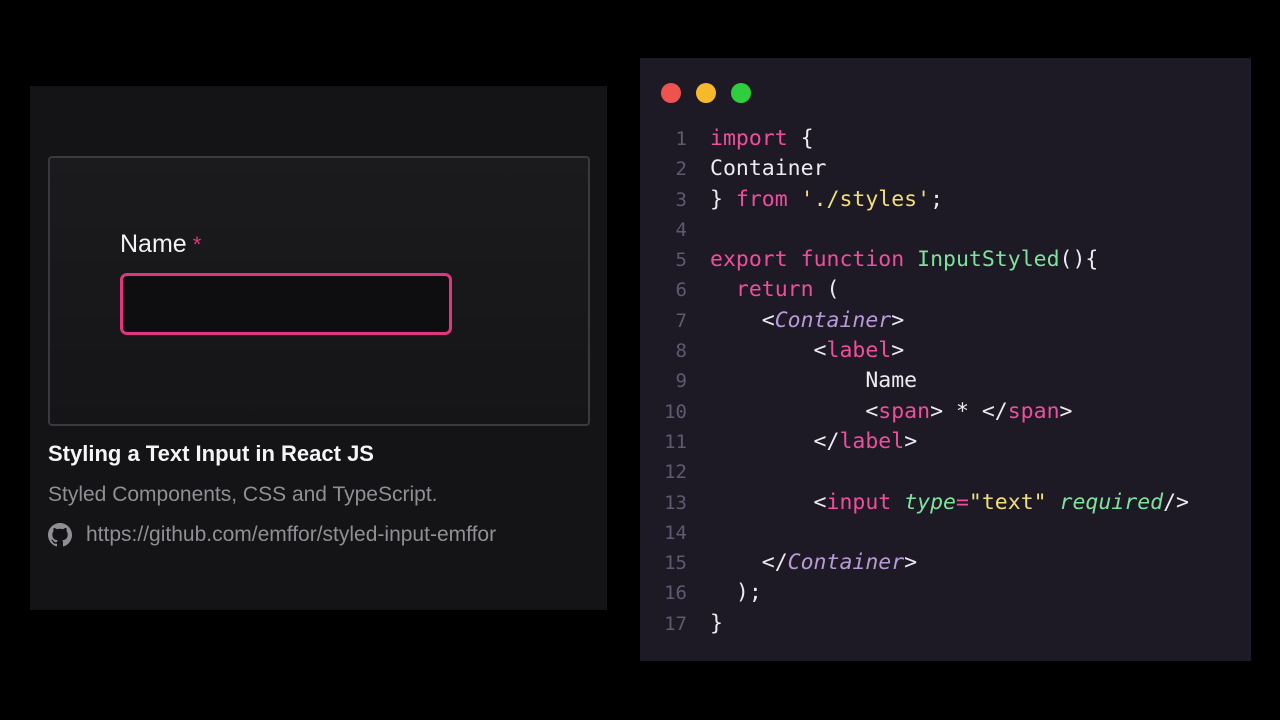 This screenshot has width=1280, height=720. Describe the element at coordinates (741, 93) in the screenshot. I see `maximize-window-dot` at that location.